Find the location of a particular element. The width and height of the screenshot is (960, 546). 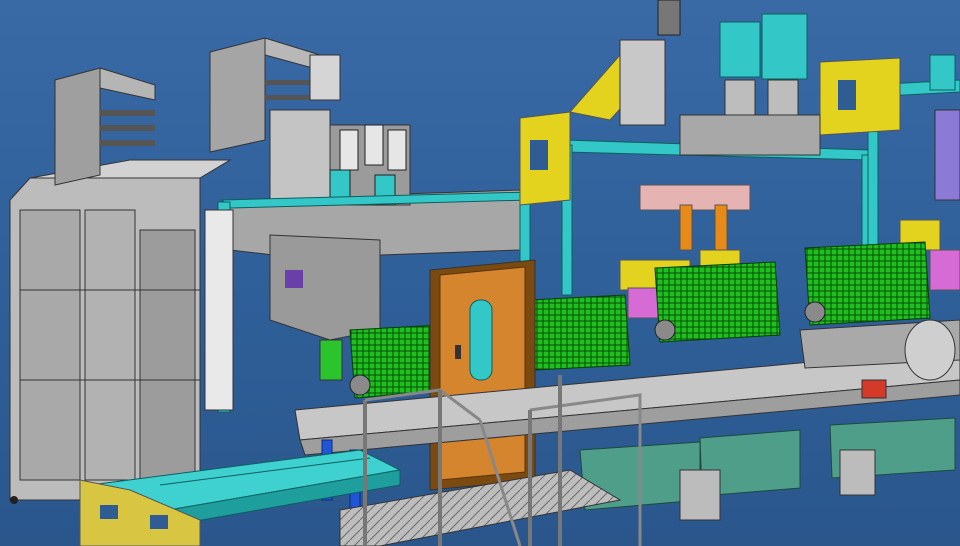

left-cabinet is located at coordinates (120, 331).